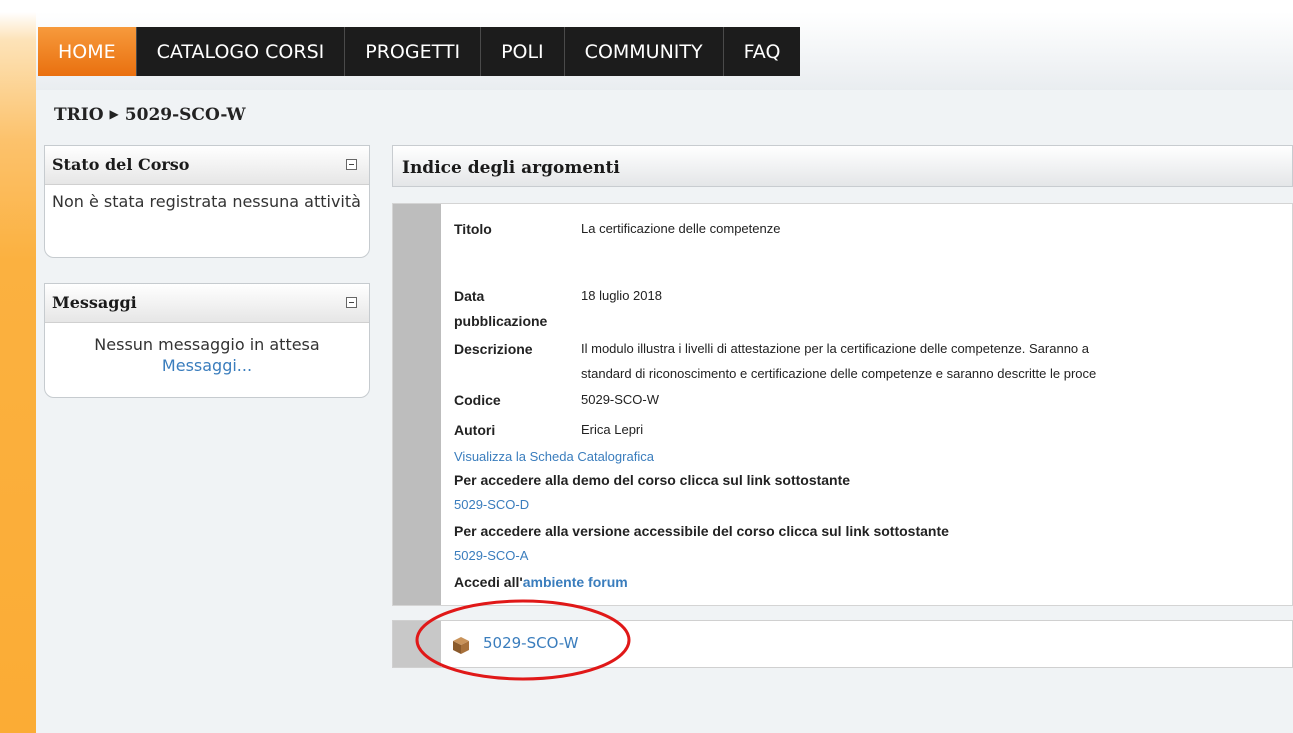  Describe the element at coordinates (523, 51) in the screenshot. I see `nav-poli: POLI` at that location.